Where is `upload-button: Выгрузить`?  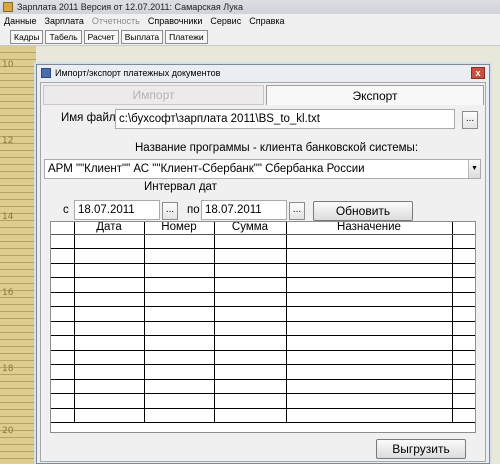 upload-button: Выгрузить is located at coordinates (421, 449).